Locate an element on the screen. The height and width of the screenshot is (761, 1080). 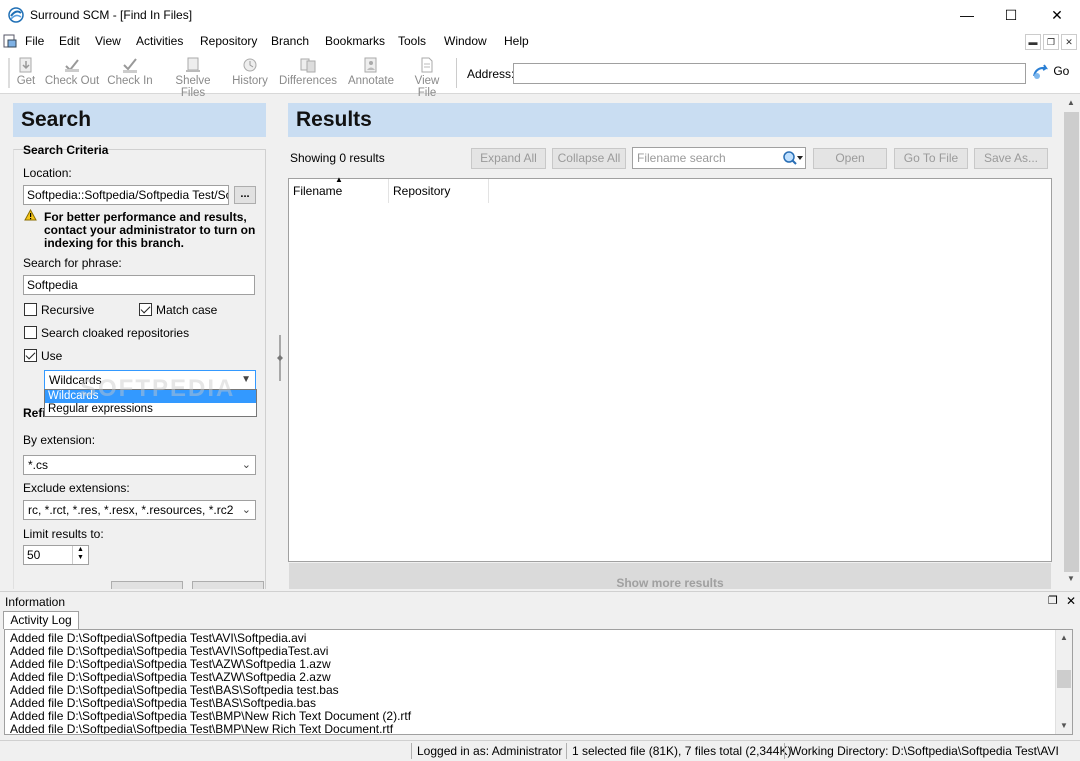
chevron-down-icon: ▼ is located at coordinates (246, 379).